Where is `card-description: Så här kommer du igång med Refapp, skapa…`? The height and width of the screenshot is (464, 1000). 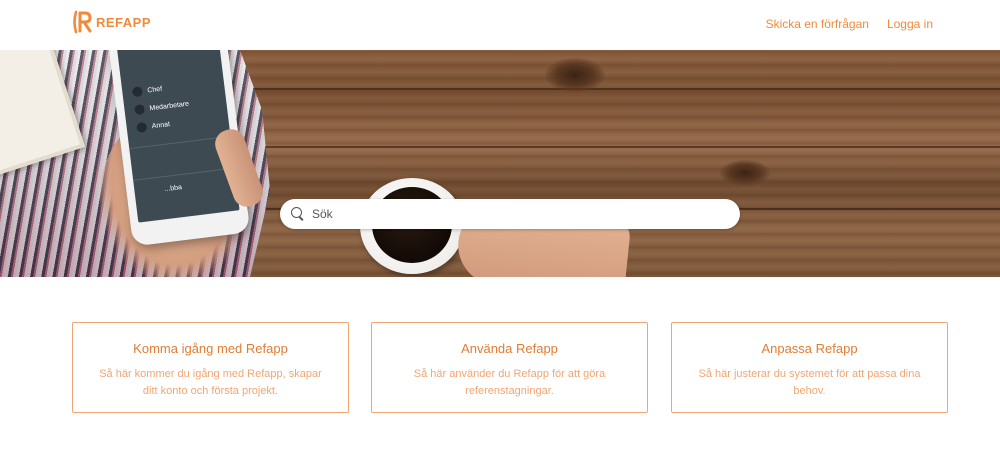
card-description: Så här kommer du igång med Refapp, skapa… is located at coordinates (210, 382).